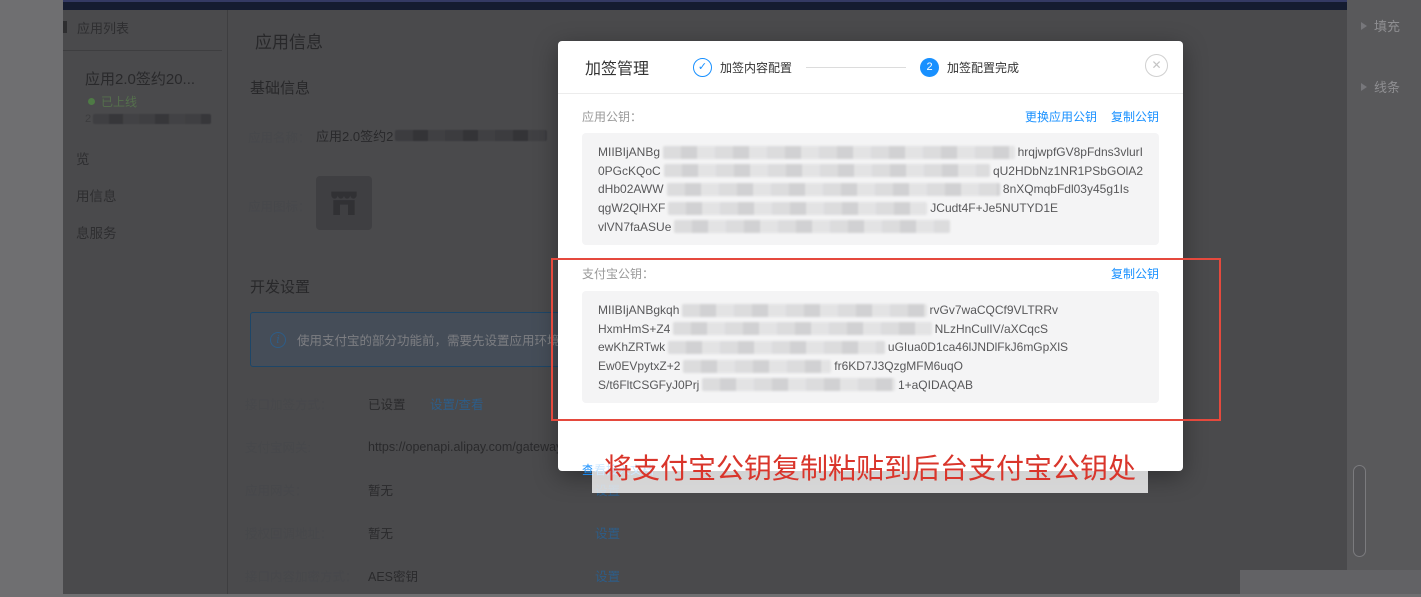 The height and width of the screenshot is (597, 1421). Describe the element at coordinates (1067, 170) in the screenshot. I see `key-fragment: qU2HDbNz1NR1PSbGOlA2` at that location.